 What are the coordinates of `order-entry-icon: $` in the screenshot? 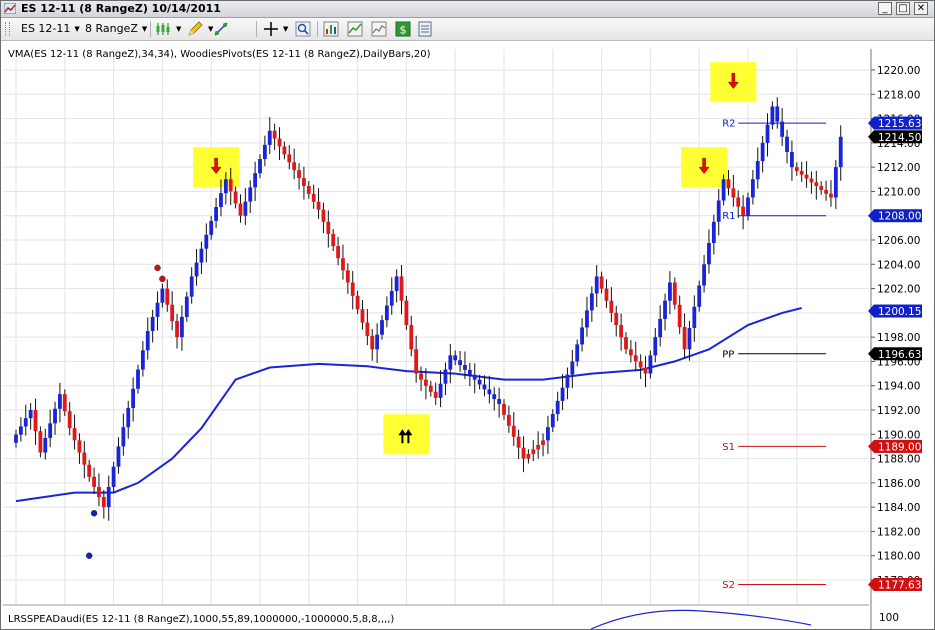 It's located at (403, 29).